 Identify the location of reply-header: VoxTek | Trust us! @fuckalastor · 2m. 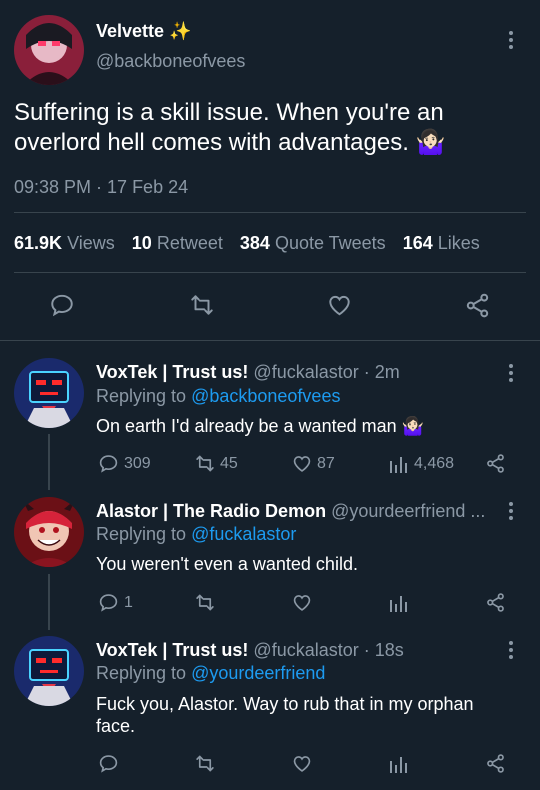
(248, 372).